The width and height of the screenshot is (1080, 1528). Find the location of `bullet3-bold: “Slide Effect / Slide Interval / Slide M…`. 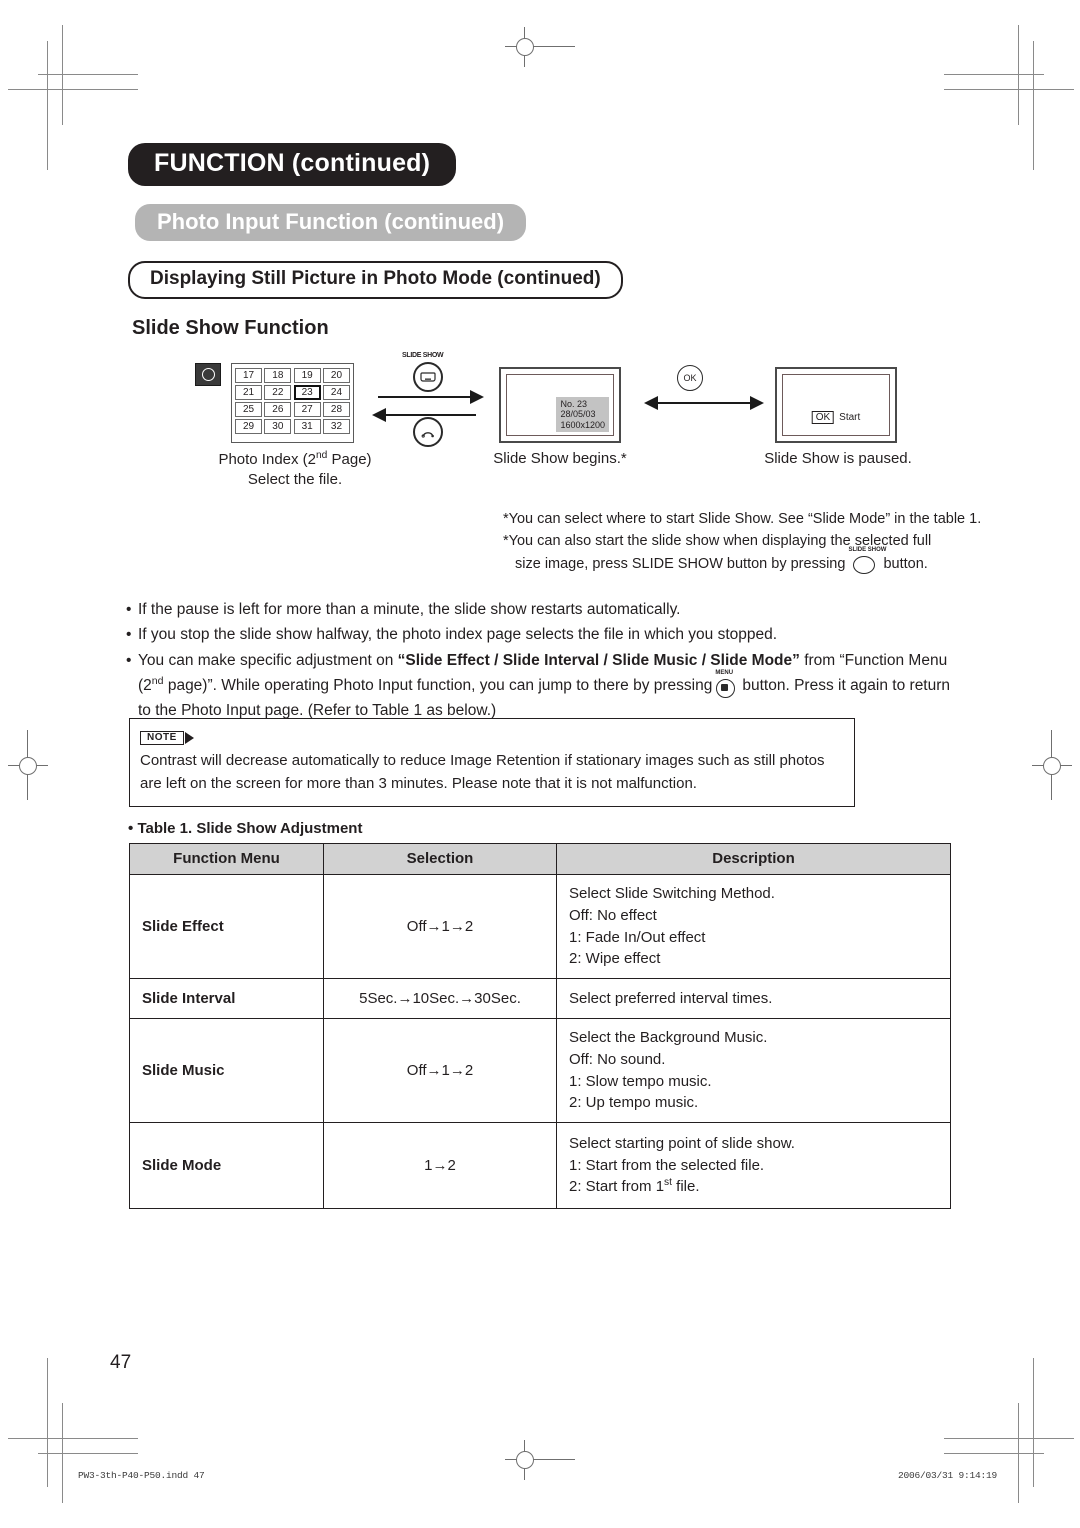

bullet3-bold: “Slide Effect / Slide Interval / Slide M… is located at coordinates (598, 660).